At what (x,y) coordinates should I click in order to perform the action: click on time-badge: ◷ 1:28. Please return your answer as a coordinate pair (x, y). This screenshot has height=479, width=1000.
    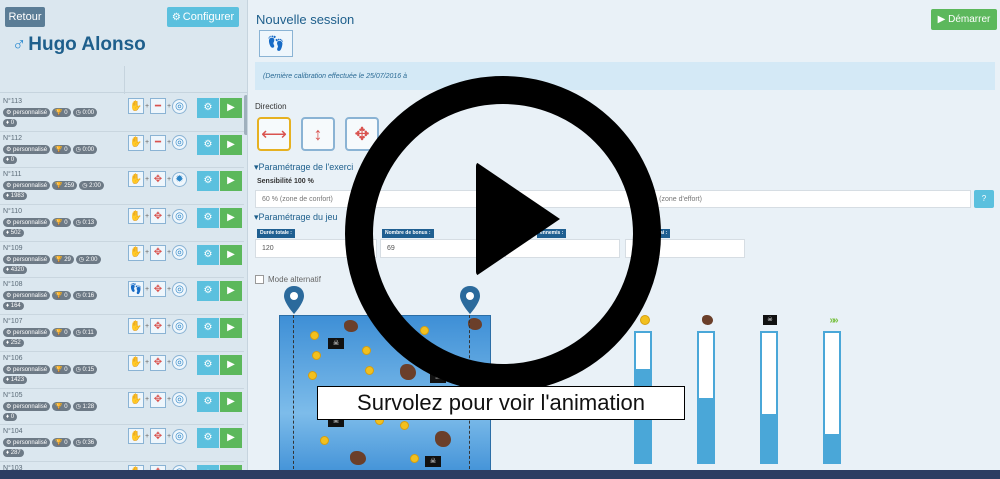
    Looking at the image, I should click on (85, 406).